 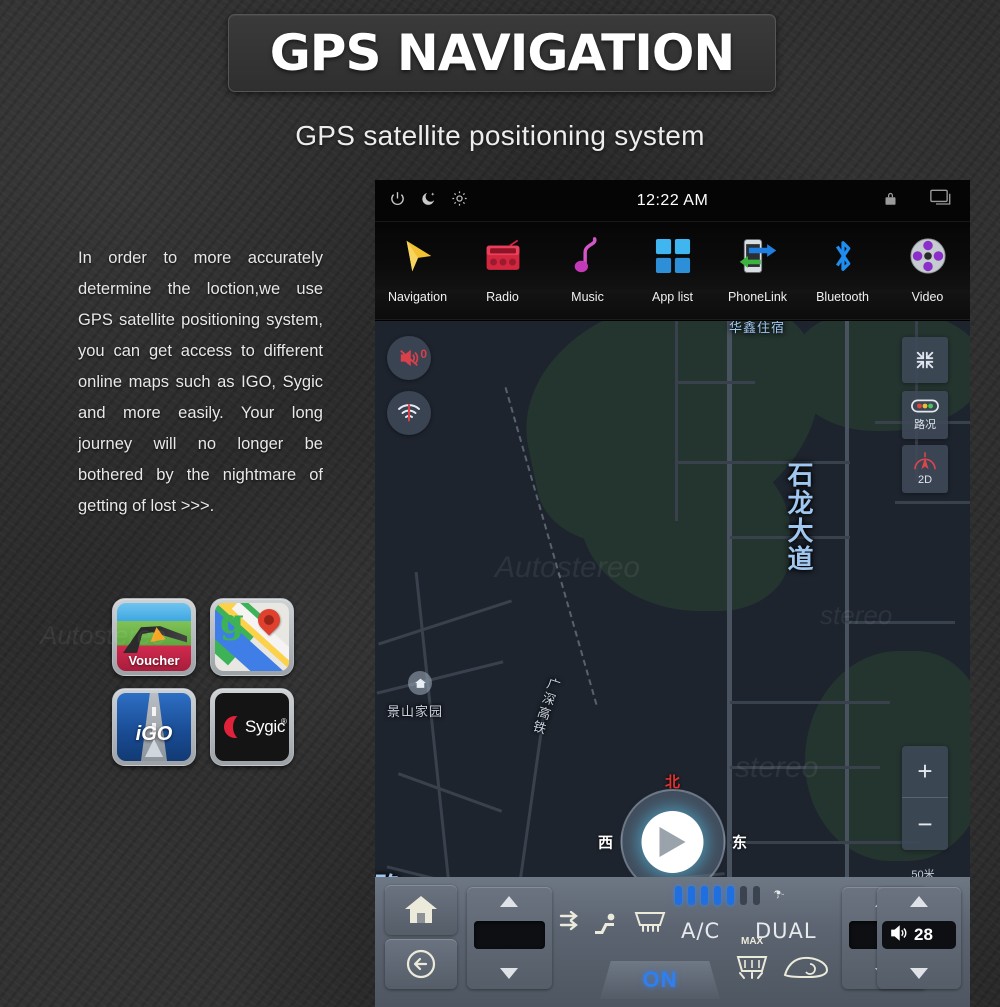 I want to click on map-collapse-button, so click(x=925, y=360).